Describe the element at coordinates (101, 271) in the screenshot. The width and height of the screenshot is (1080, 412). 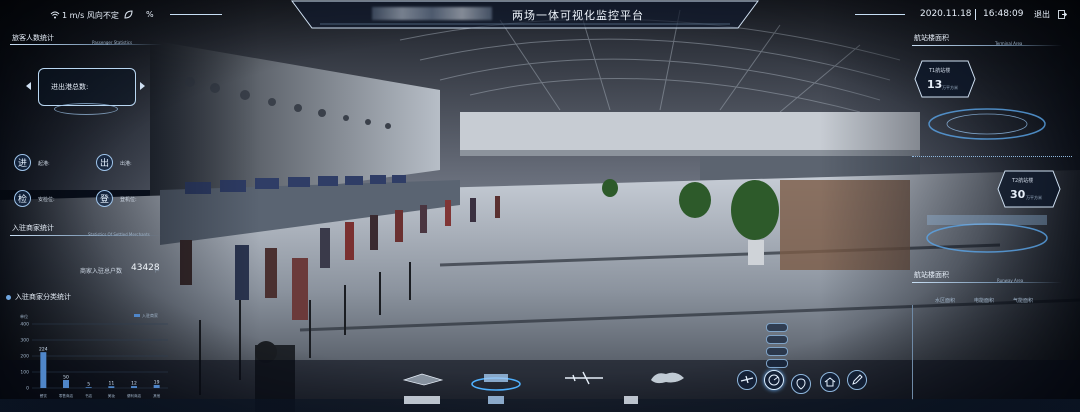
I see `merchant-count-label: 商家入驻总户数` at that location.